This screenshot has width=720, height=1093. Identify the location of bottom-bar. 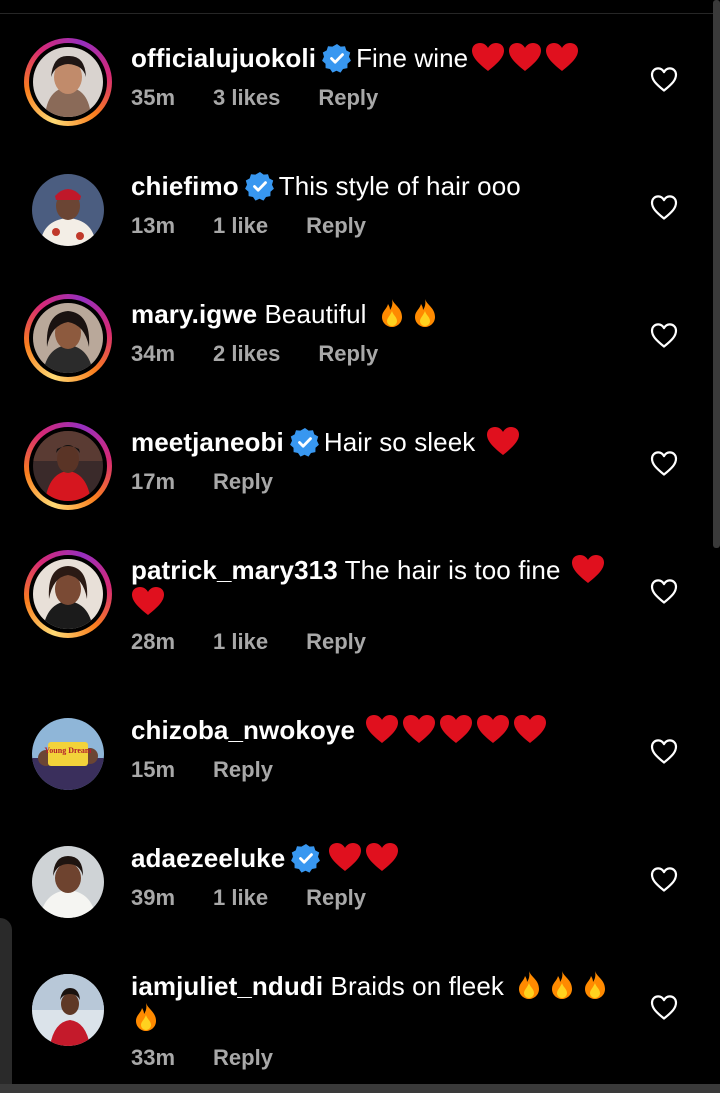
(360, 1088).